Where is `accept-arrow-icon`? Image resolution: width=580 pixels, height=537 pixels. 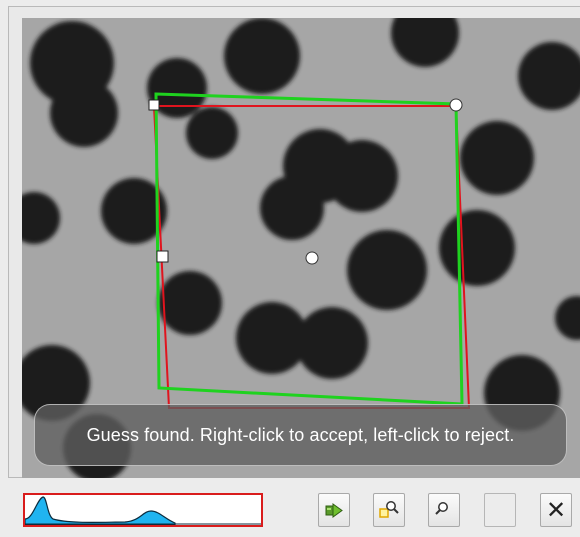 accept-arrow-icon is located at coordinates (334, 510).